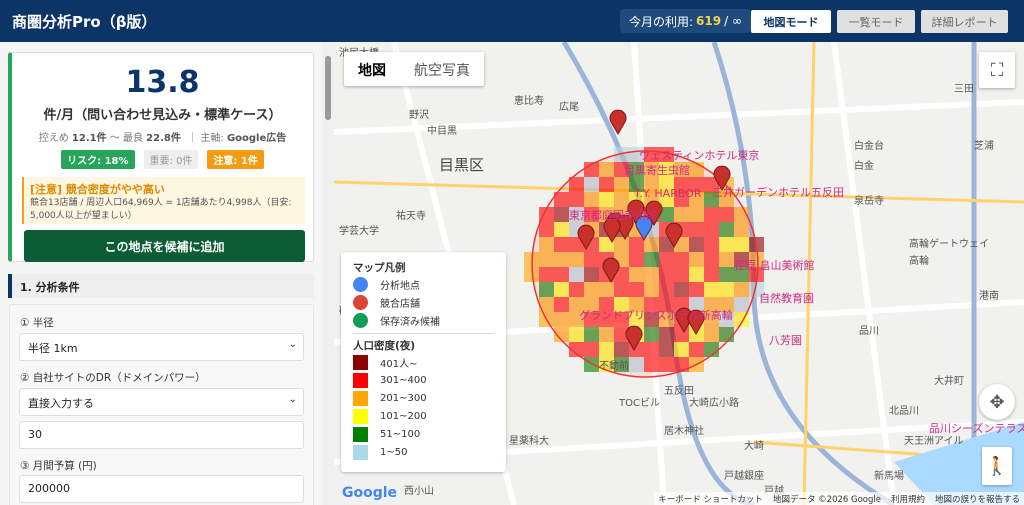  Describe the element at coordinates (657, 170) in the screenshot. I see `map-poi-label: 目黒寄生虫館` at that location.